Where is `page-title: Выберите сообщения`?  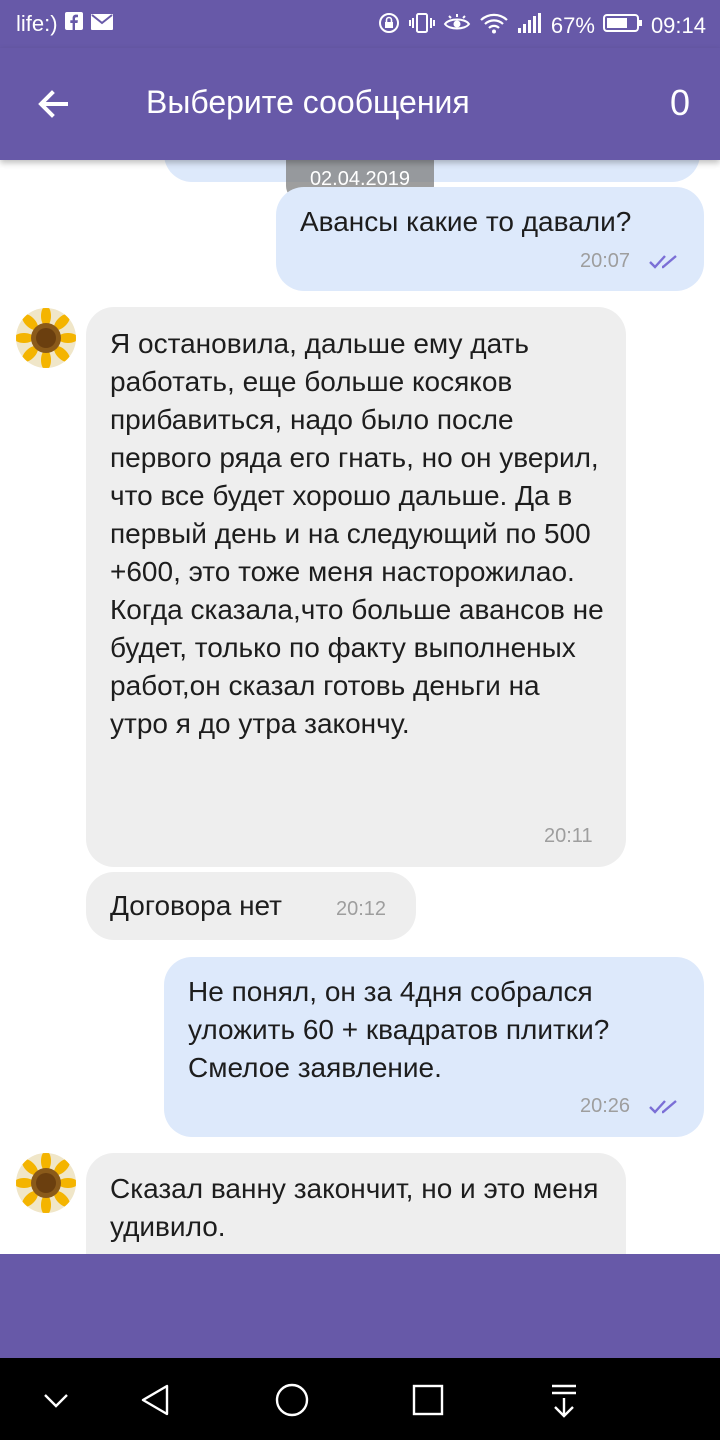
page-title: Выберите сообщения is located at coordinates (308, 102).